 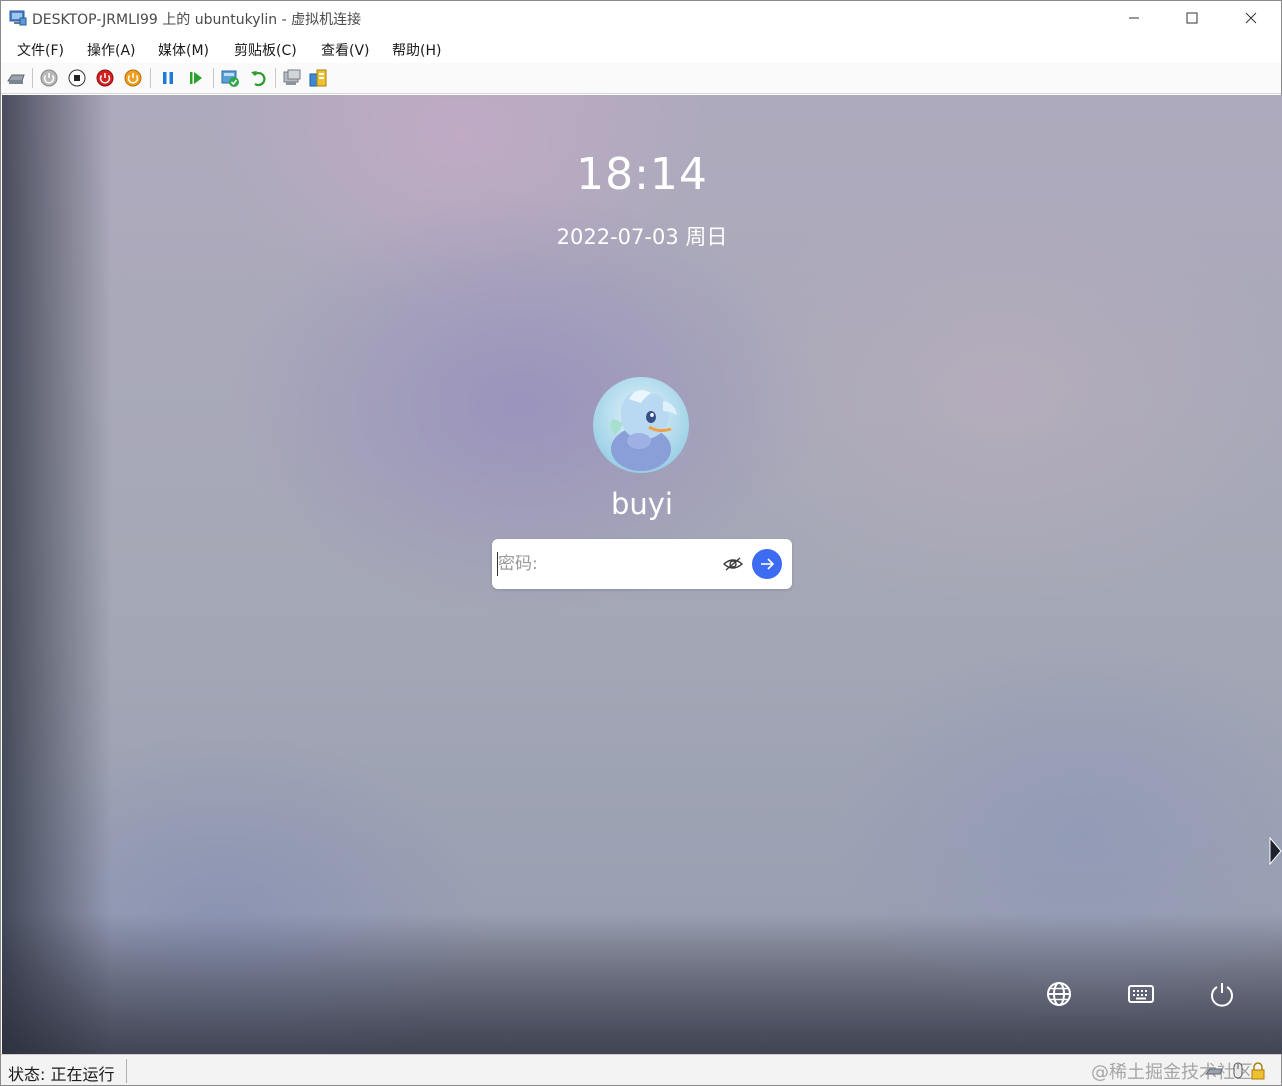 I want to click on eye-hidden-icon, so click(x=733, y=564).